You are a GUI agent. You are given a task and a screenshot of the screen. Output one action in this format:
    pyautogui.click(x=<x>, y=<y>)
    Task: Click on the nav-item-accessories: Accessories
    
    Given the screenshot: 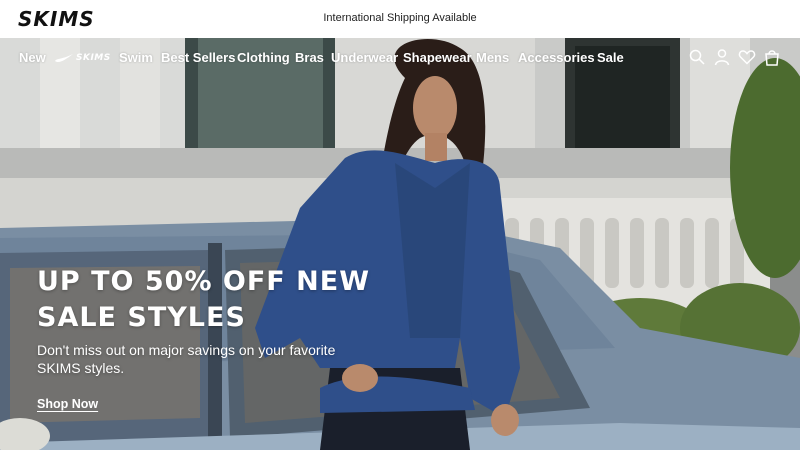 What is the action you would take?
    pyautogui.click(x=556, y=57)
    